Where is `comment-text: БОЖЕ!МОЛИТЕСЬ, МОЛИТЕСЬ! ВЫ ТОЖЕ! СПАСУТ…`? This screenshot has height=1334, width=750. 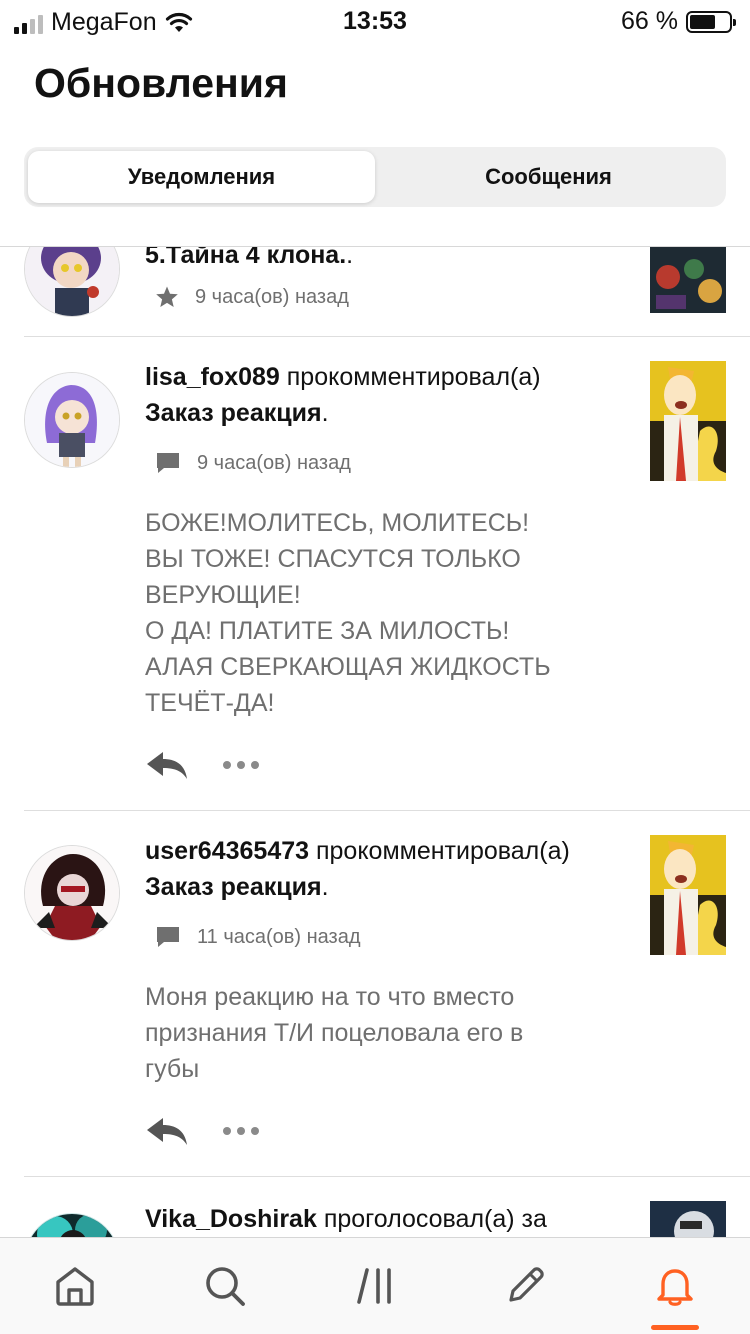
comment-text: БОЖЕ!МОЛИТЕСЬ, МОЛИТЕСЬ! ВЫ ТОЖЕ! СПАСУТ… is located at coordinates (348, 613).